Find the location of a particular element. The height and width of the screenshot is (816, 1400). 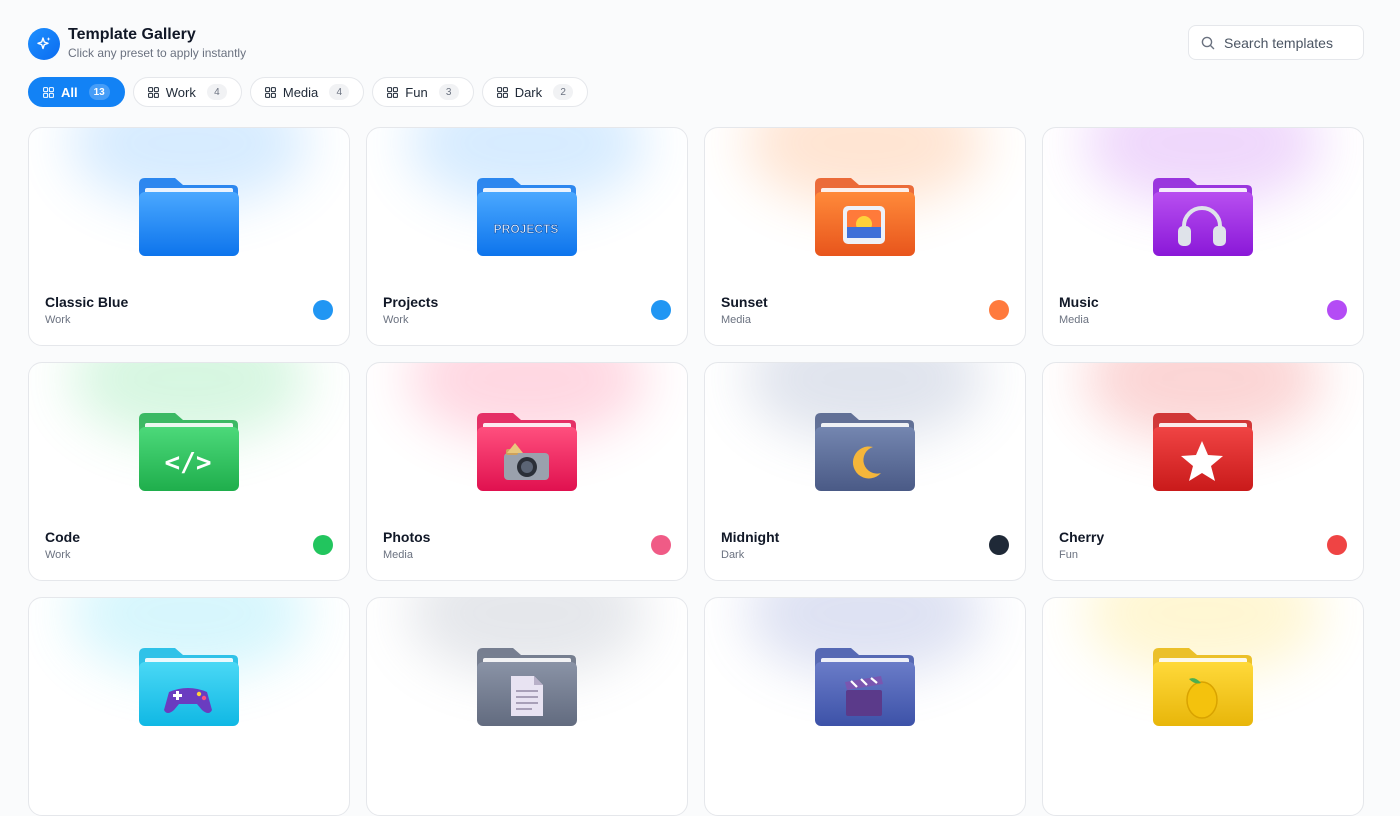

template-card: Cherry Fun is located at coordinates (1203, 471).